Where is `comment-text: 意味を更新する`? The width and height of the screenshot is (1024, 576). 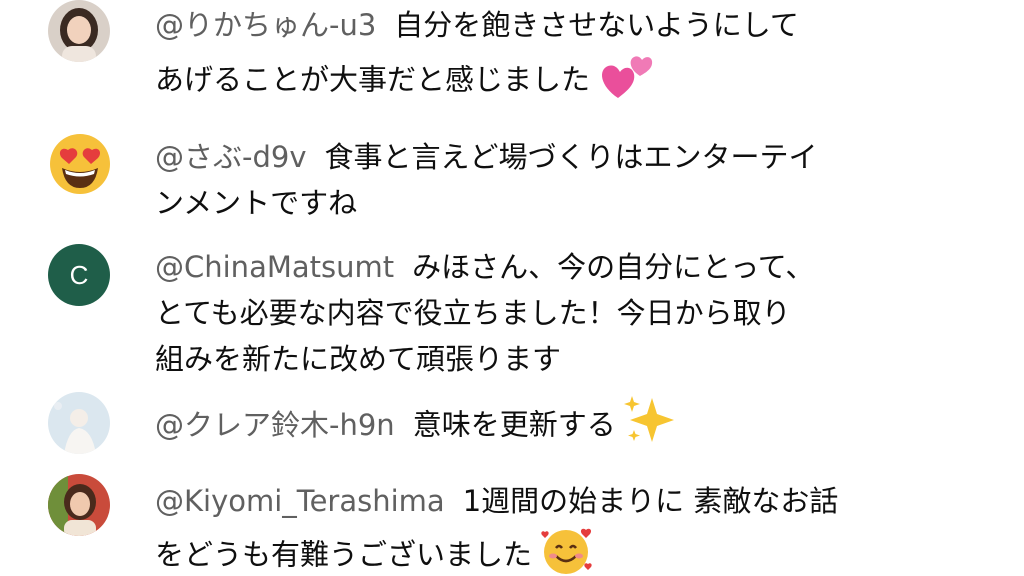
comment-text: 意味を更新する is located at coordinates (514, 424).